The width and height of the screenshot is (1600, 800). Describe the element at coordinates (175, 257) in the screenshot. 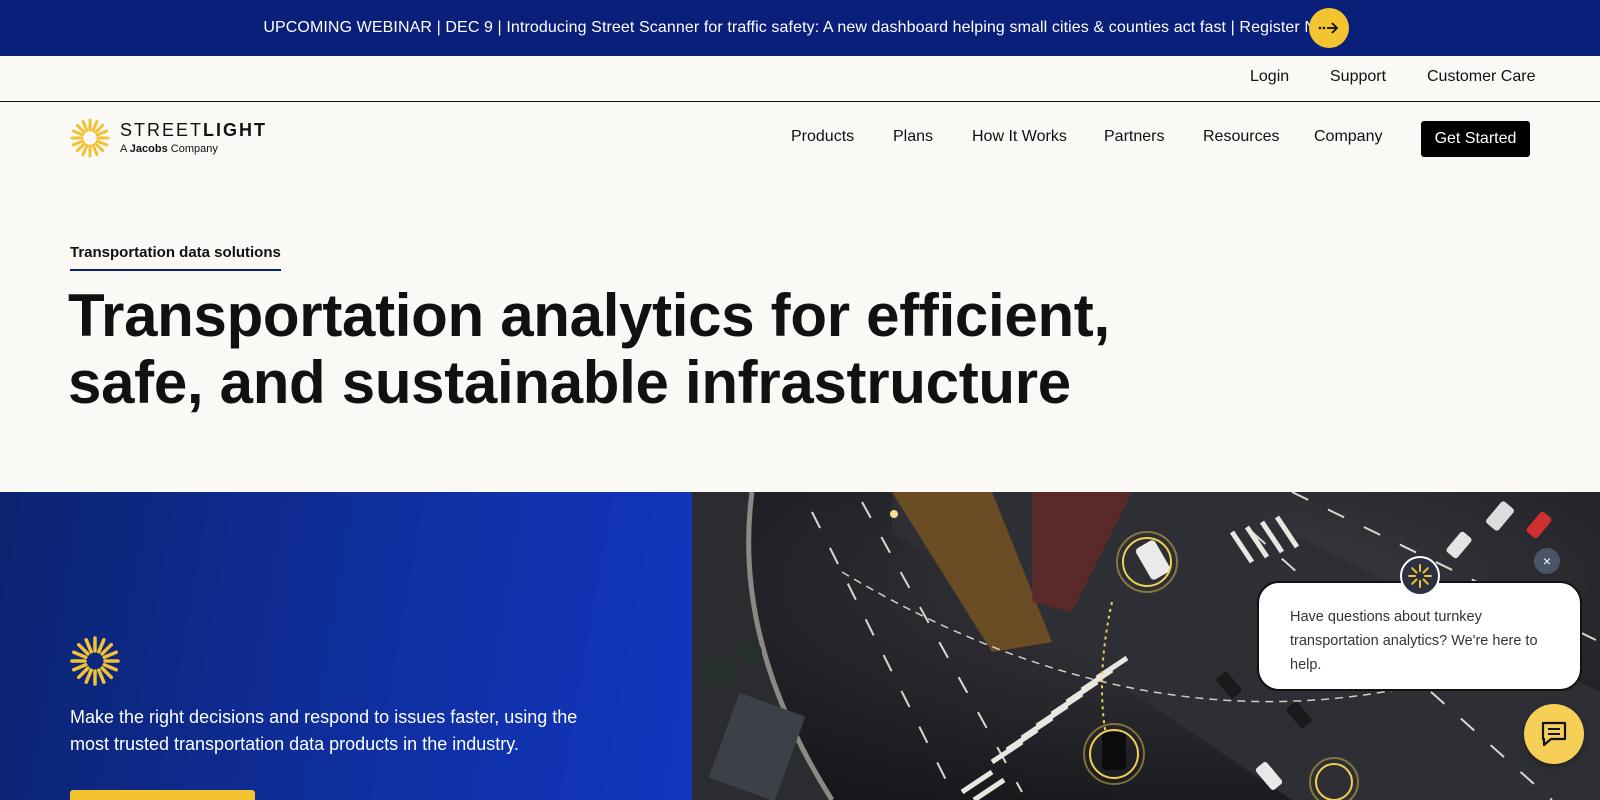

I see `hero-eyebrow: Transportation data solutions` at that location.